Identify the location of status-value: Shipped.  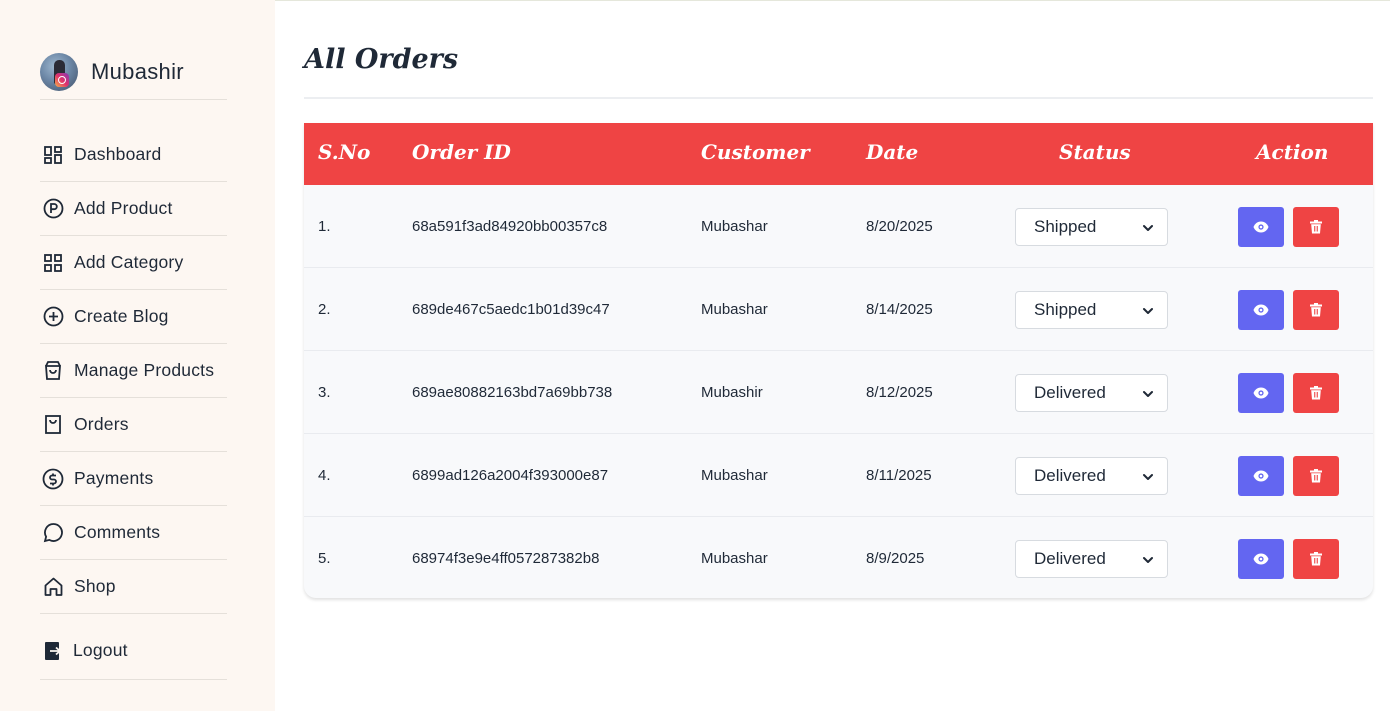
(1065, 309).